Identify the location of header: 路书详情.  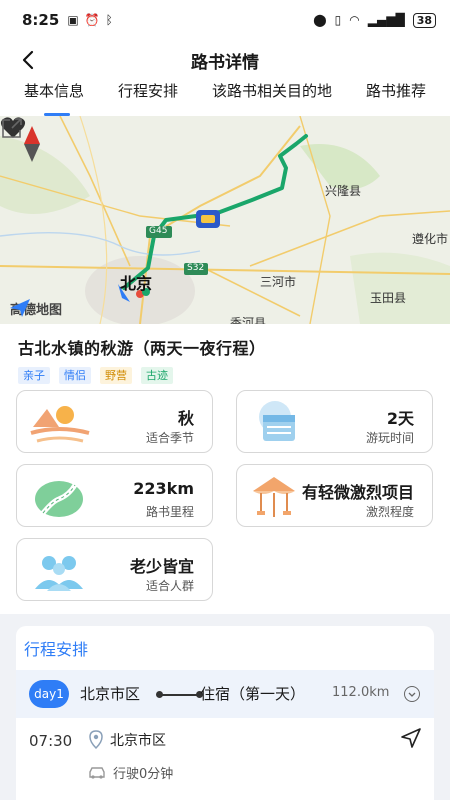
(225, 60).